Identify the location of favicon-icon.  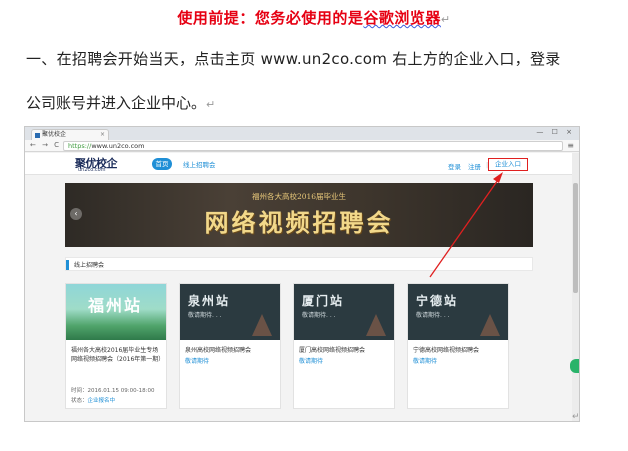
(37, 135).